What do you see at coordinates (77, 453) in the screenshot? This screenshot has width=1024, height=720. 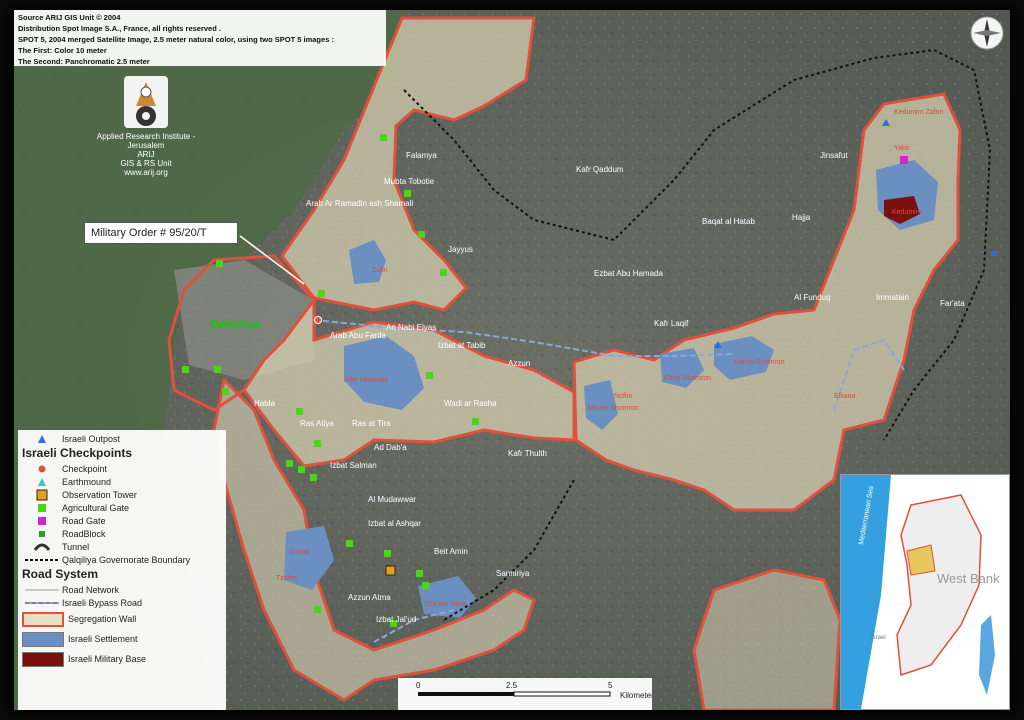 I see `legend-checkpoints-title: Israeli Checkpoints` at bounding box center [77, 453].